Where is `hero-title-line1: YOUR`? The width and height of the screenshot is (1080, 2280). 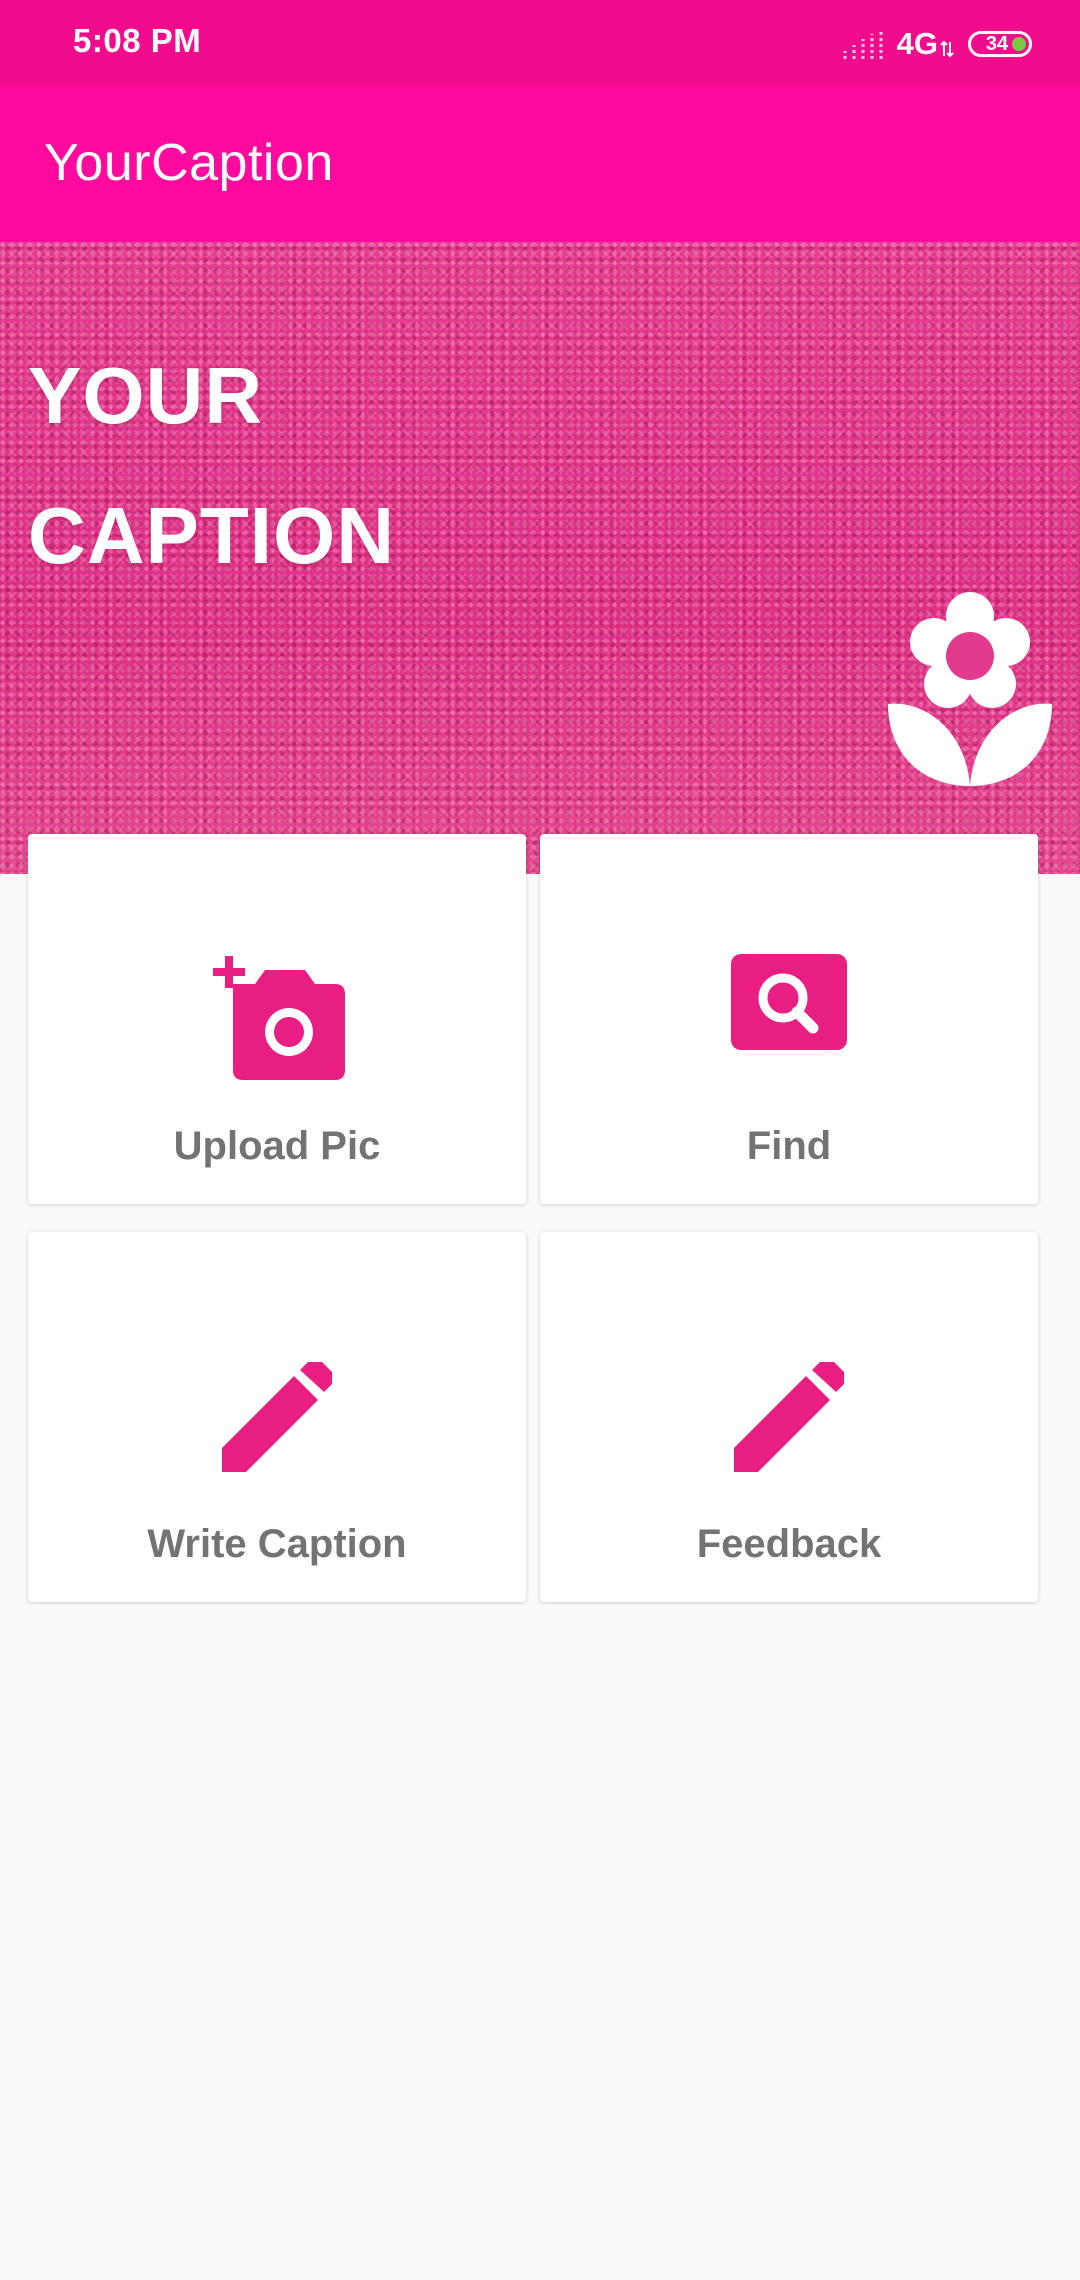 hero-title-line1: YOUR is located at coordinates (146, 395).